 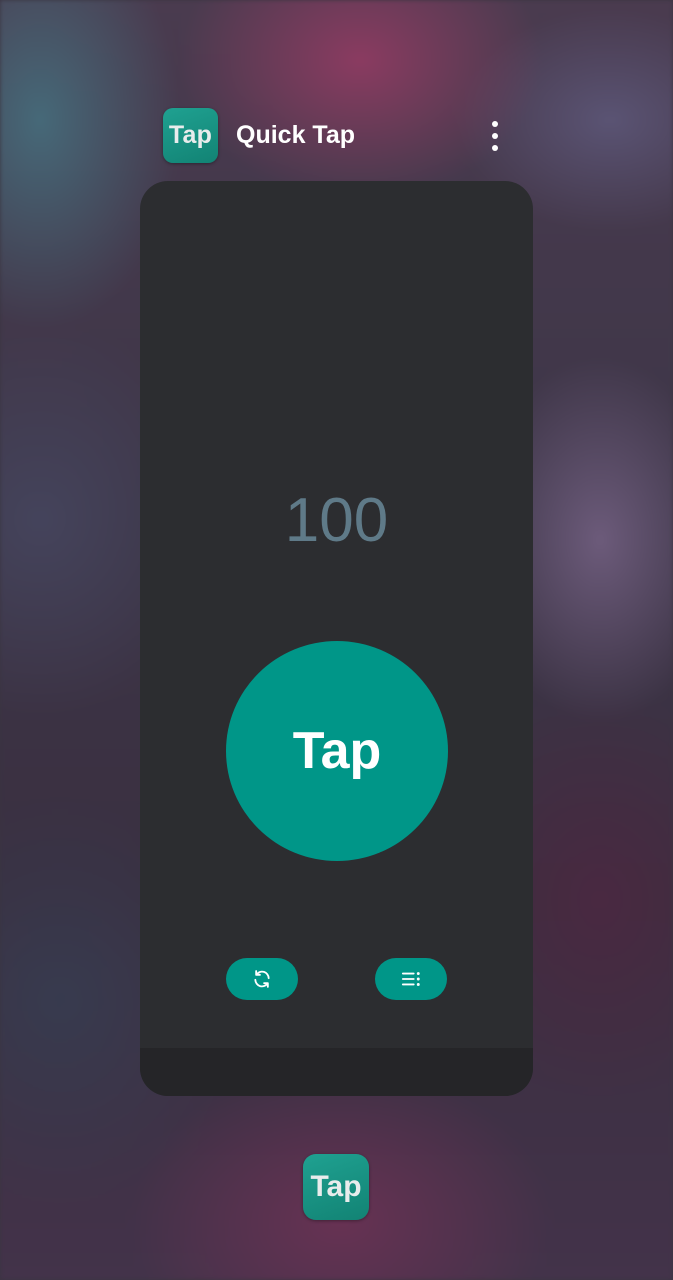 I want to click on navigation-bar-area, so click(x=336, y=1072).